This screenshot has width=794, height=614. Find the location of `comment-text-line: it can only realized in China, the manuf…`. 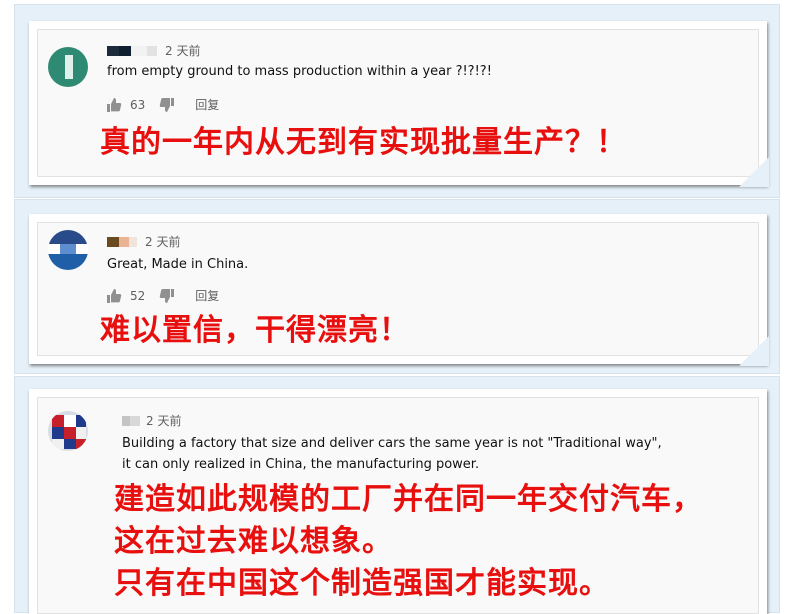

comment-text-line: it can only realized in China, the manuf… is located at coordinates (301, 464).